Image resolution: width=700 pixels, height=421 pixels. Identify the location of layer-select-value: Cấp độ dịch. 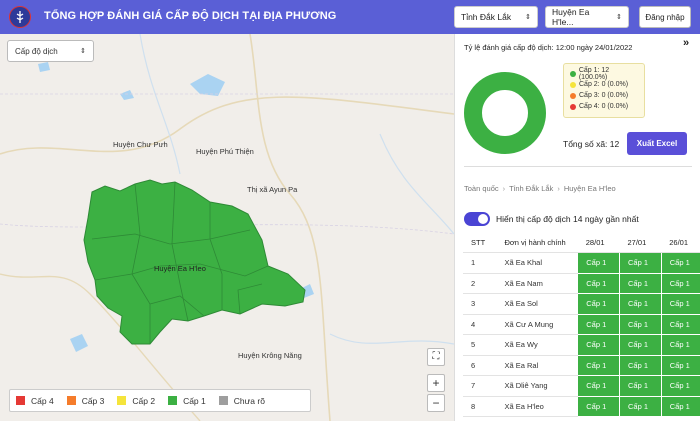
(36, 51).